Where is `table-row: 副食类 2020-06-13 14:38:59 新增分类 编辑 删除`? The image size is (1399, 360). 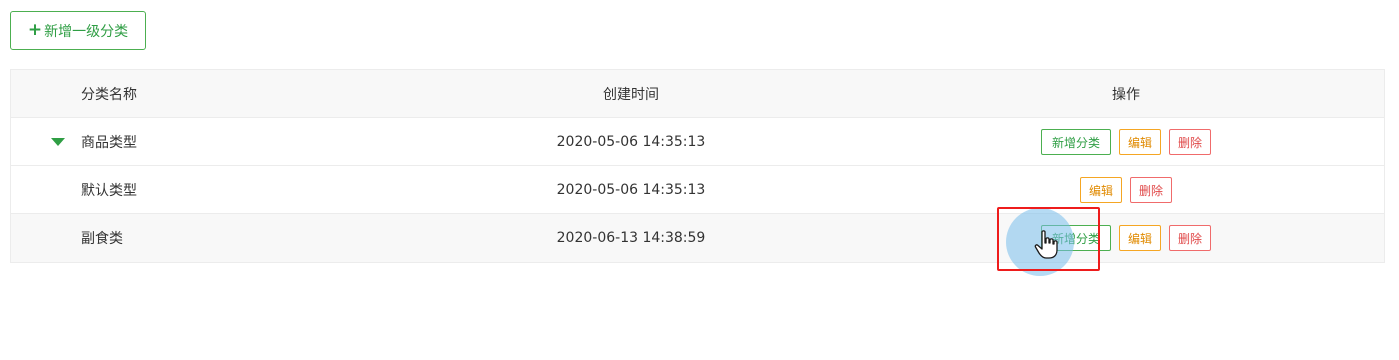 table-row: 副食类 2020-06-13 14:38:59 新增分类 编辑 删除 is located at coordinates (697, 238).